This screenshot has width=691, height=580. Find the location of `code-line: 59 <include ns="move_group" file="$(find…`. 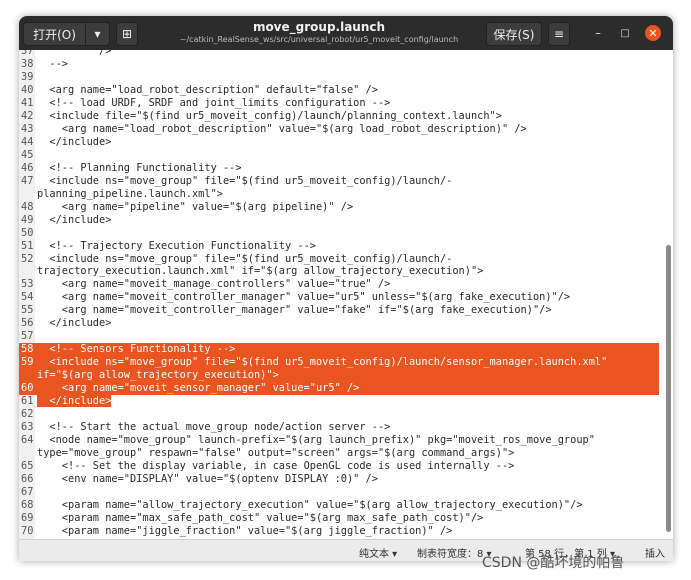

code-line: 59 <include ns="move_group" file="$(find… is located at coordinates (339, 363).